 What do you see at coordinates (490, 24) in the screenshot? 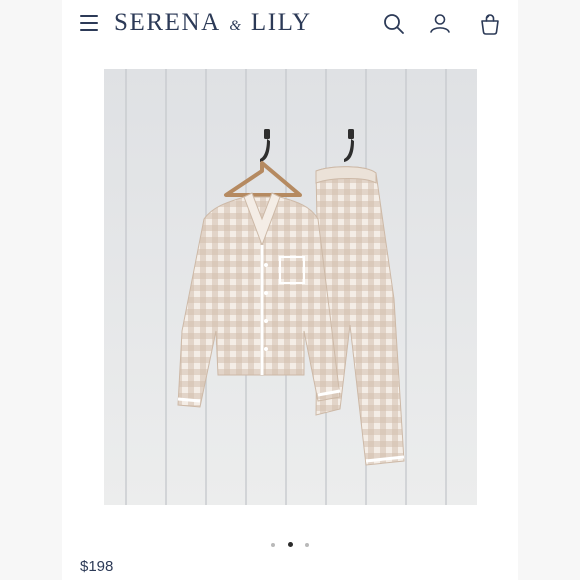
I see `bag-icon` at bounding box center [490, 24].